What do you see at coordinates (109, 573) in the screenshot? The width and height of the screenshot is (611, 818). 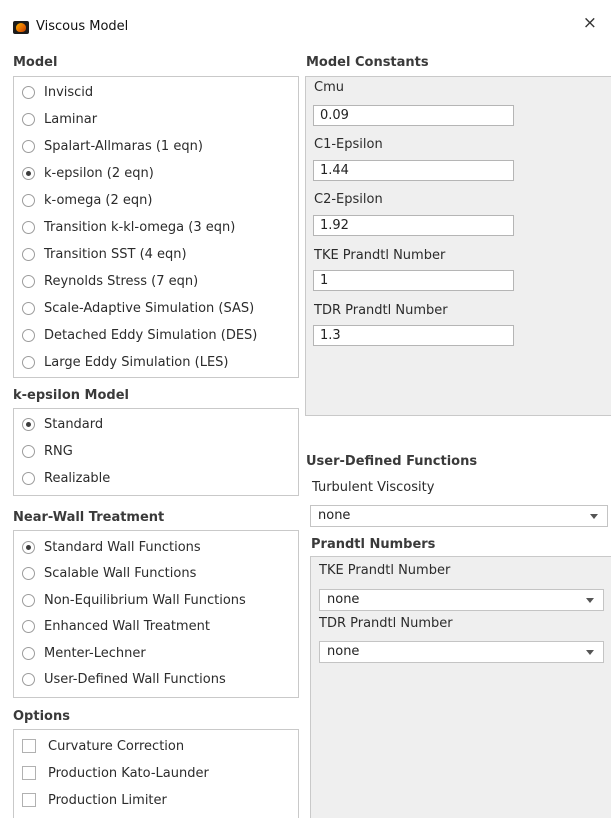 I see `radio-scalable-wall-functions: Scalable Wall Functions` at bounding box center [109, 573].